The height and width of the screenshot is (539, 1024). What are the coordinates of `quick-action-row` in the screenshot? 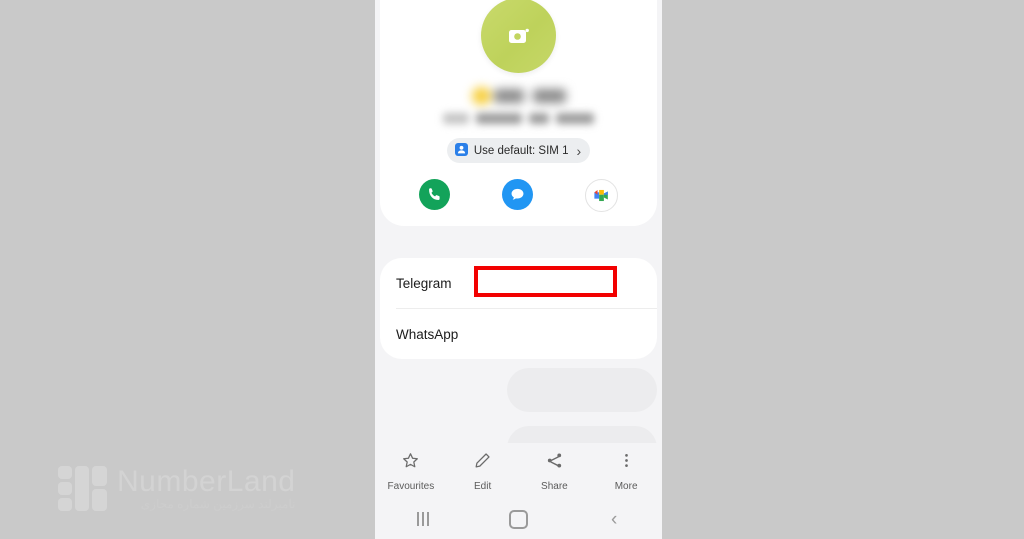 It's located at (518, 195).